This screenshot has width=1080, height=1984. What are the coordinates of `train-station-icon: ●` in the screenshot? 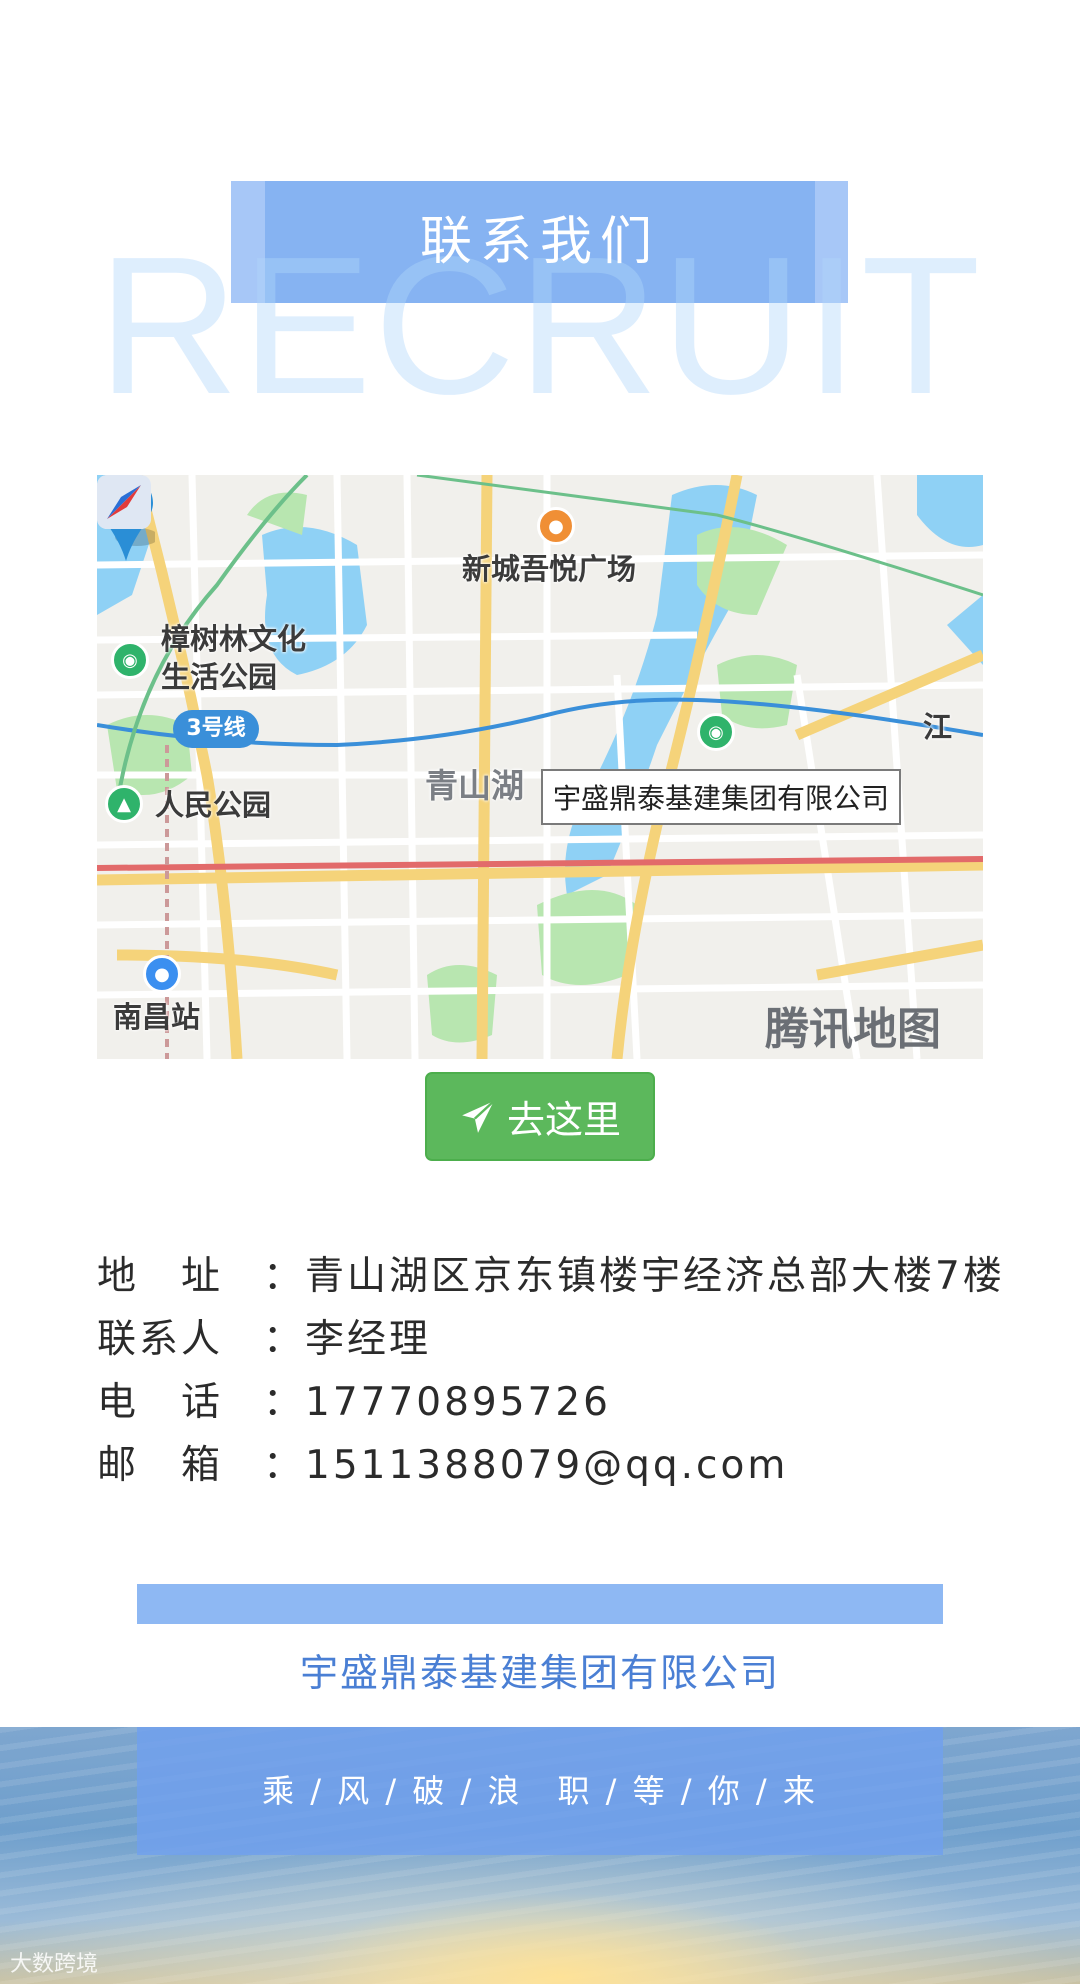 It's located at (162, 974).